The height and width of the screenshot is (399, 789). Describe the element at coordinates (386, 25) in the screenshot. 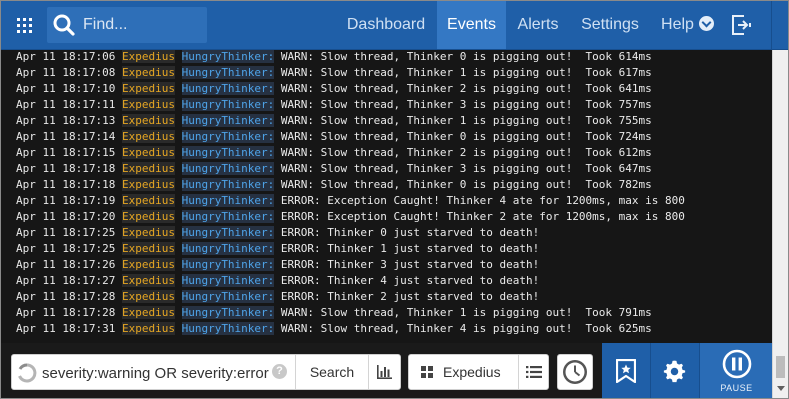

I see `nav-dashboard: Dashboard` at that location.